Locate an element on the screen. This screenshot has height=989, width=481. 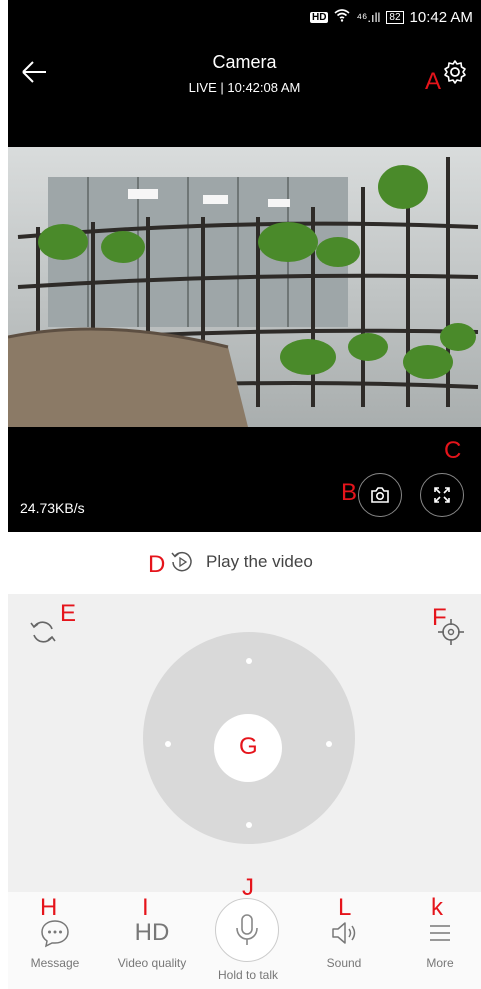
camera-icon is located at coordinates (380, 495).